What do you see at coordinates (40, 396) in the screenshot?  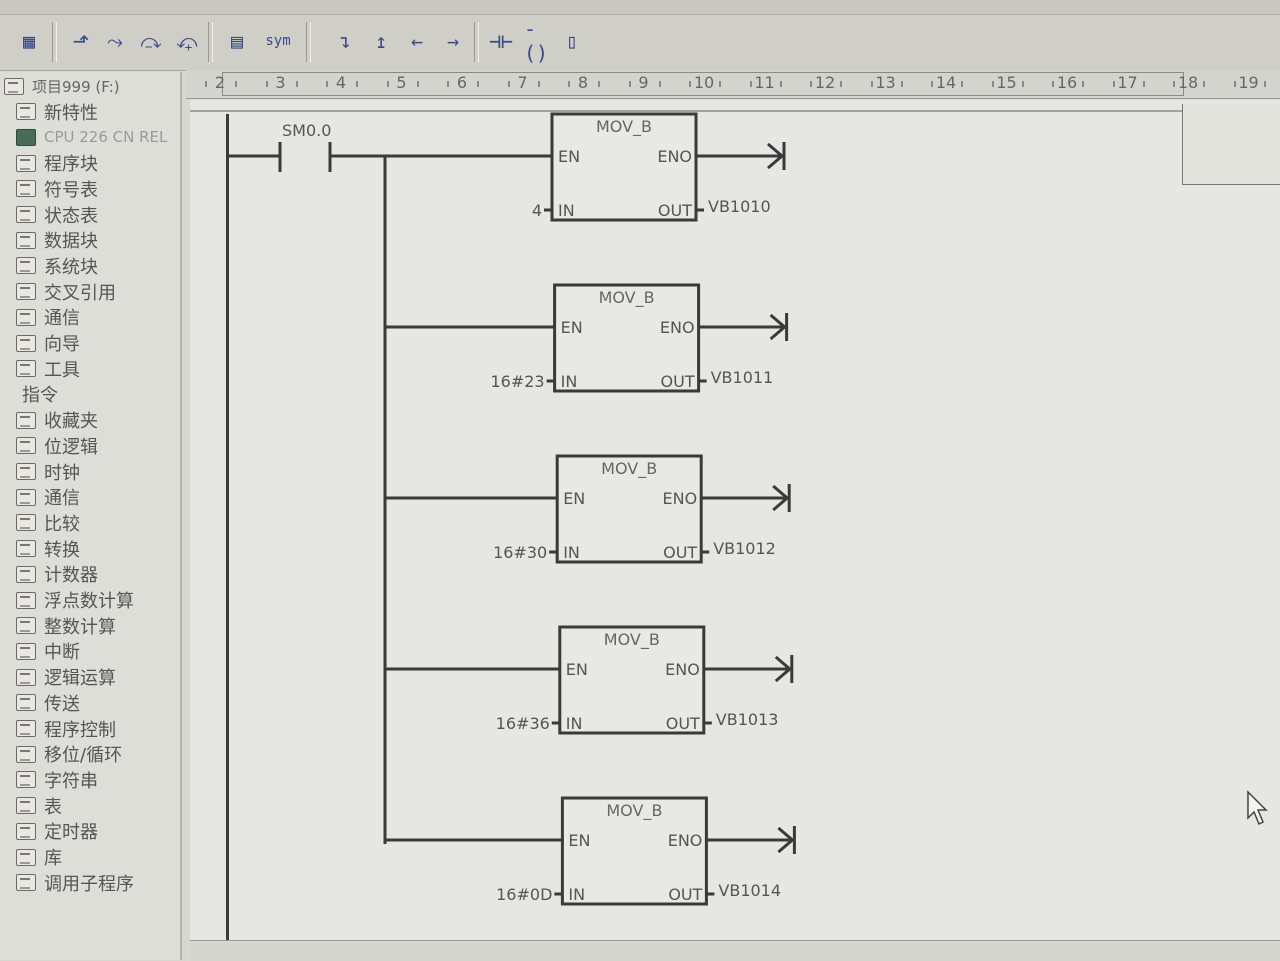 I see `tree-item-label: 指令` at bounding box center [40, 396].